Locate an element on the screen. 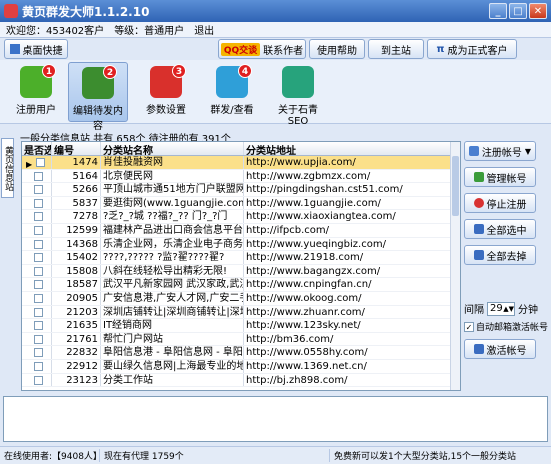 The width and height of the screenshot is (551, 464). help-button: 使用帮助 is located at coordinates (337, 49).